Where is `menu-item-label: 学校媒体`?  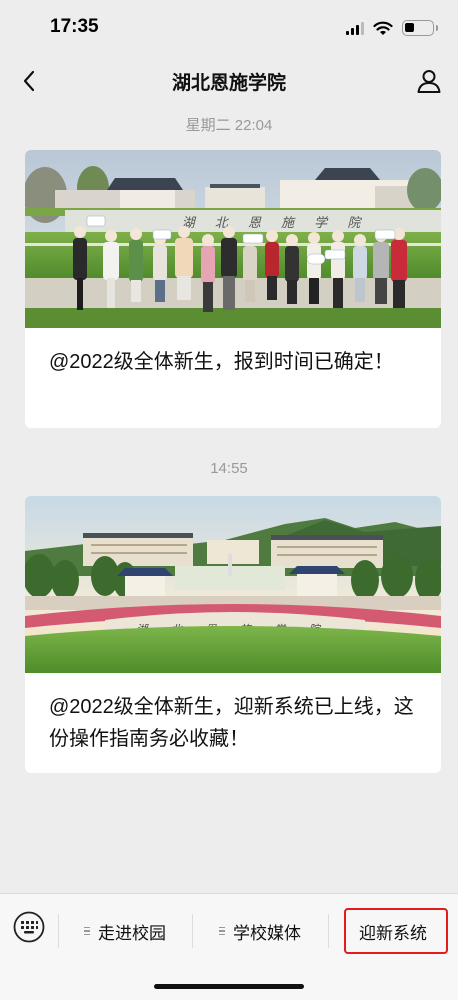
menu-item-label: 学校媒体 is located at coordinates (267, 933).